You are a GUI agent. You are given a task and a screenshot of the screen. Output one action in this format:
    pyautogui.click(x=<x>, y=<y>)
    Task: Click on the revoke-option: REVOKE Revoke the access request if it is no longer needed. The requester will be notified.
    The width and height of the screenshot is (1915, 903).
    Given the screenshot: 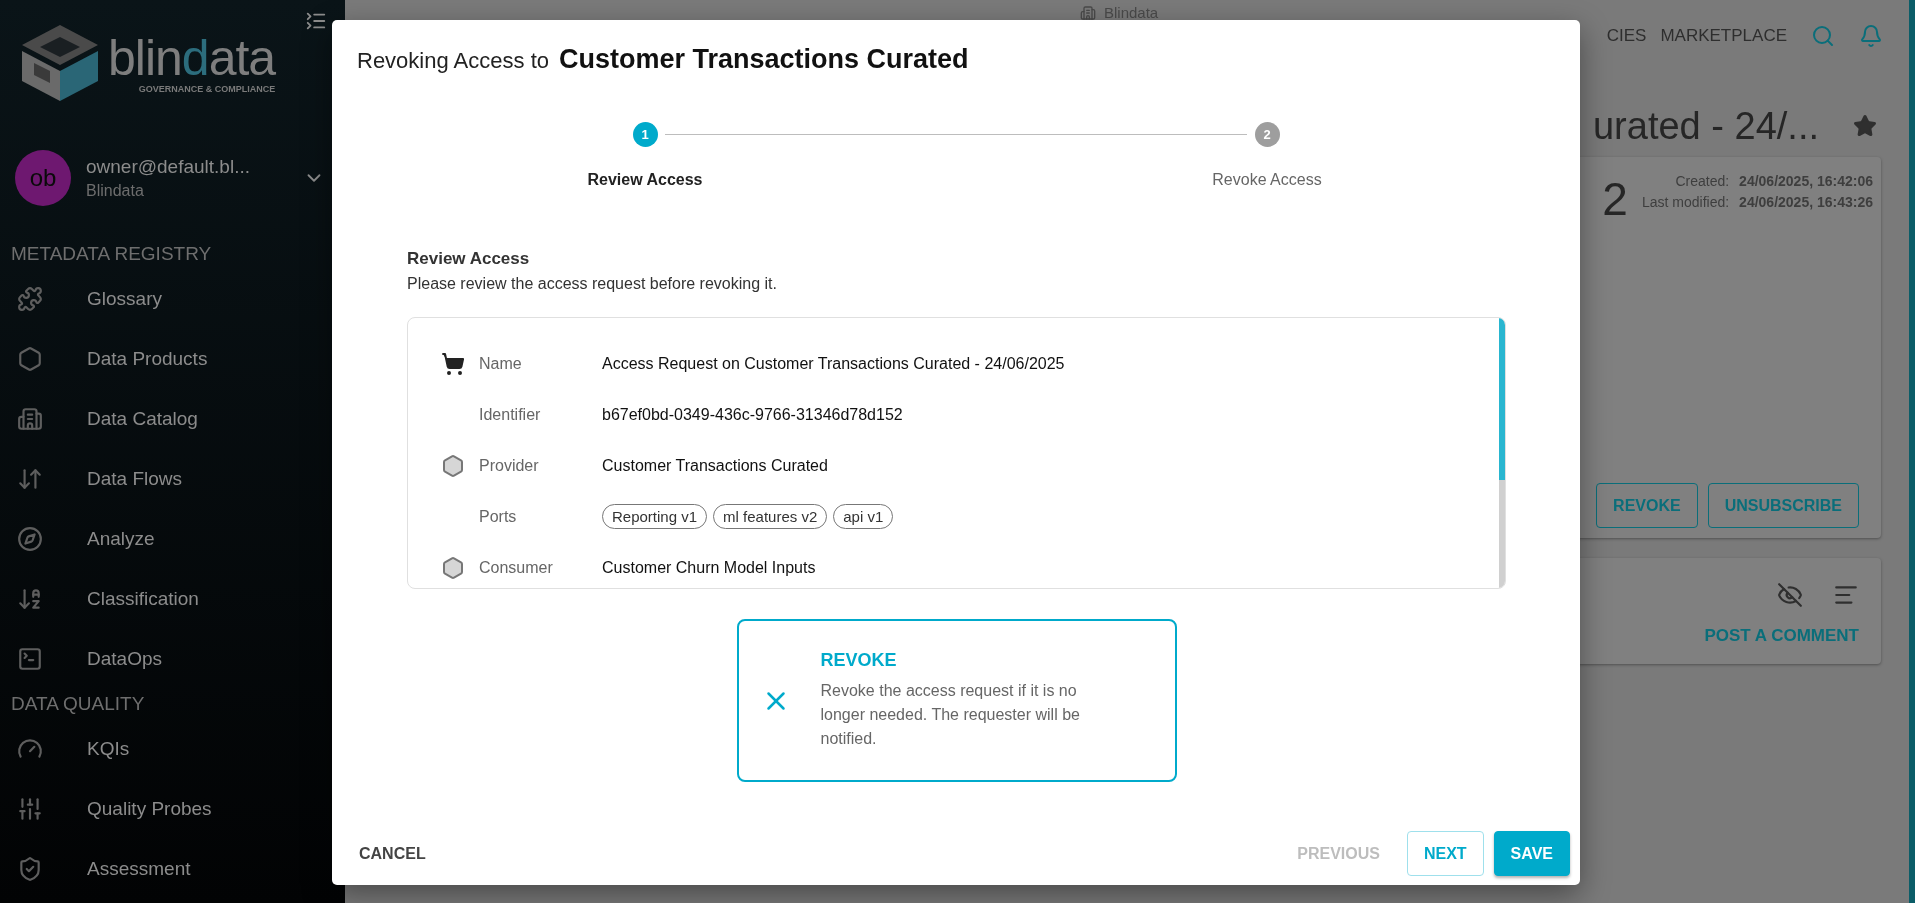 What is the action you would take?
    pyautogui.click(x=956, y=700)
    